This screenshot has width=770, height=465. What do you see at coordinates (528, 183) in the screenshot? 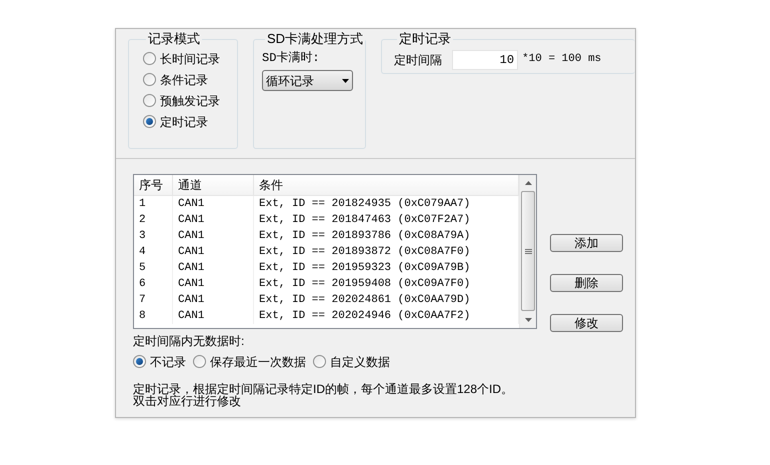
I see `up-arrow-icon` at bounding box center [528, 183].